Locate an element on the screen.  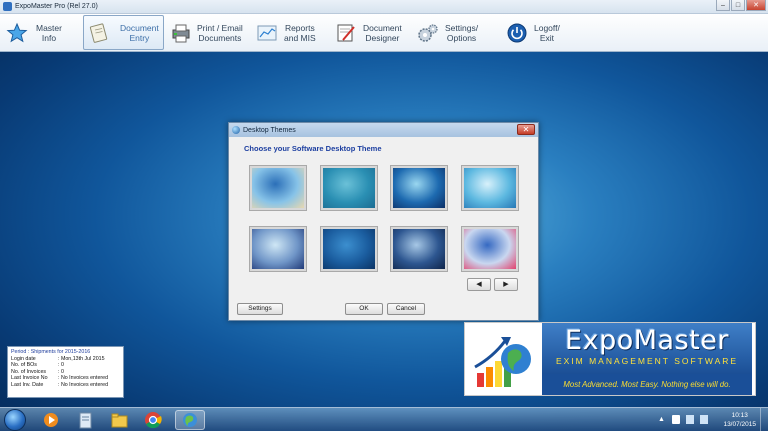
minimize-button: – is located at coordinates (723, 5).